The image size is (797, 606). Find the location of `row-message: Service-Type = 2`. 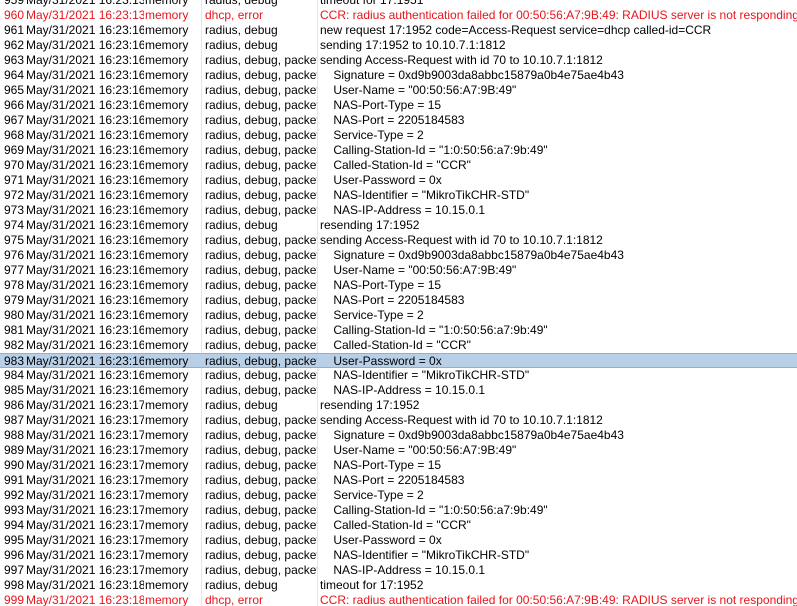

row-message: Service-Type = 2 is located at coordinates (372, 315).